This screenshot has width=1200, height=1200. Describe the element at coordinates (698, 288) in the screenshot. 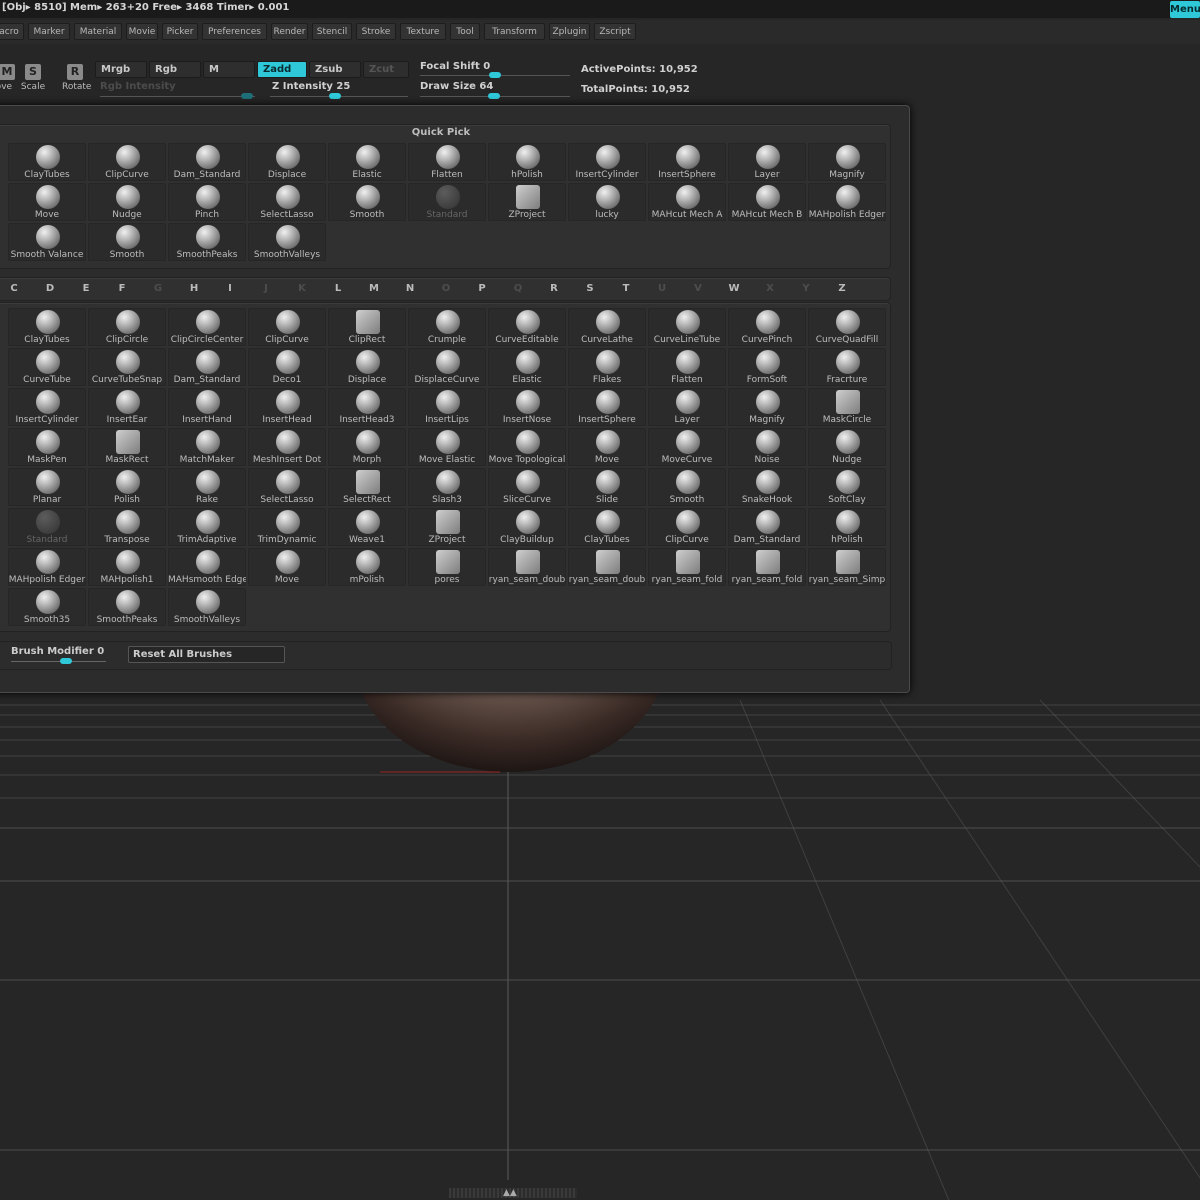

I see `alpha-filter-v: V` at that location.